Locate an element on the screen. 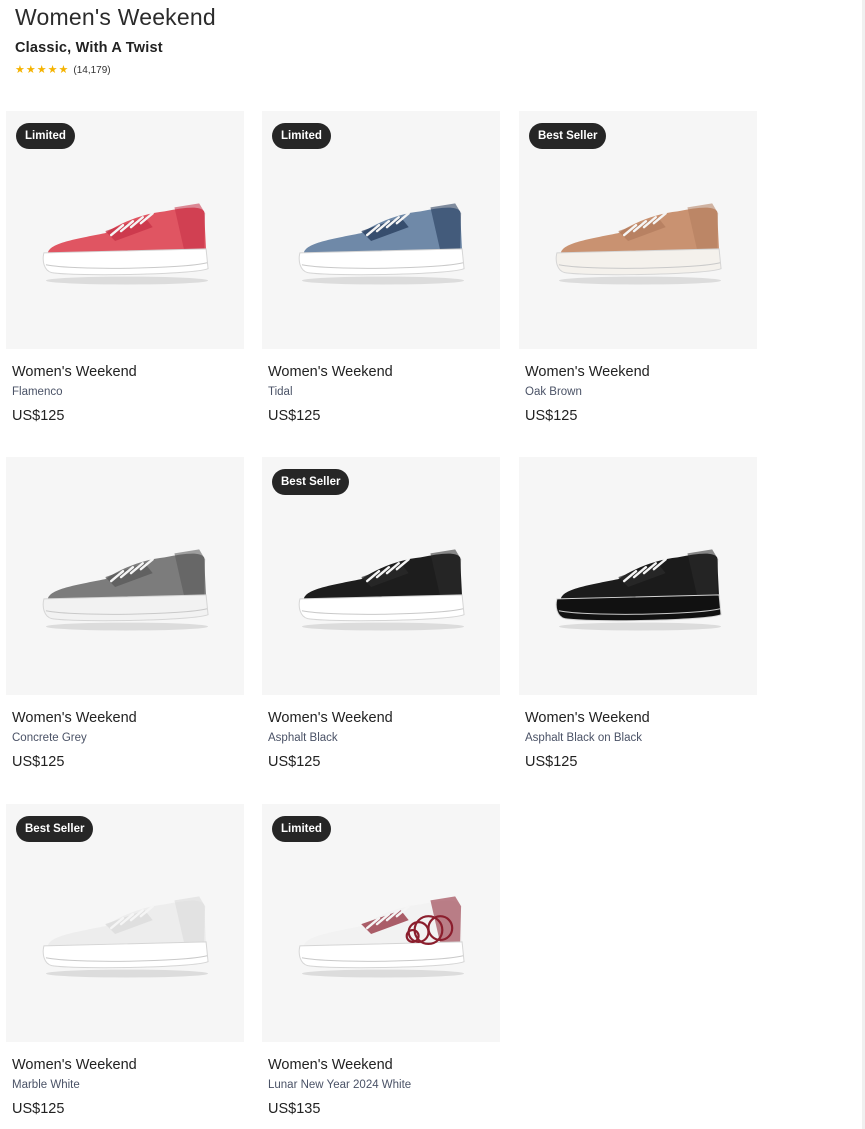 This screenshot has width=865, height=1129. star-rating: ★ ★ ★ ★ ★ is located at coordinates (41, 70).